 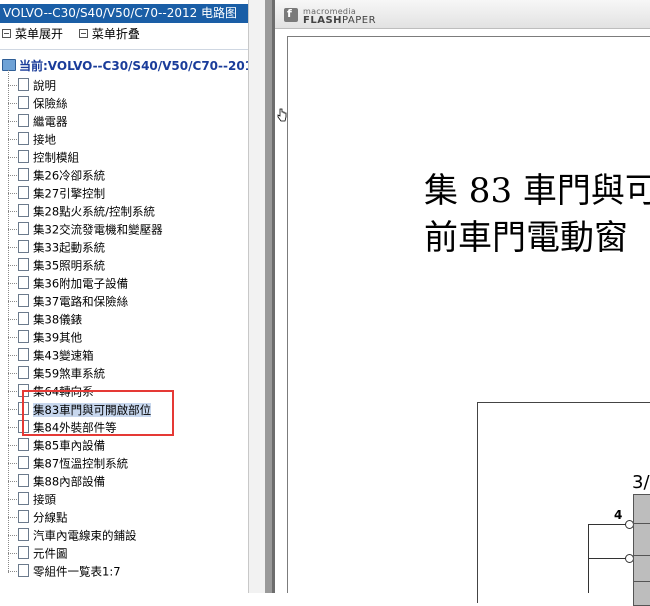 I want to click on tree-item: 集87恆溫控制系統, so click(x=68, y=463).